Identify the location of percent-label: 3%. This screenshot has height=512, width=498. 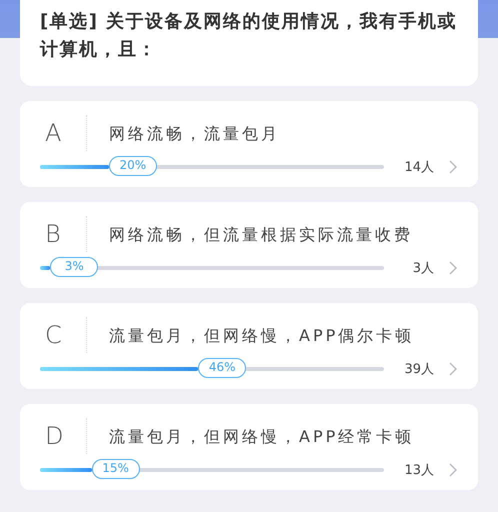
(74, 267).